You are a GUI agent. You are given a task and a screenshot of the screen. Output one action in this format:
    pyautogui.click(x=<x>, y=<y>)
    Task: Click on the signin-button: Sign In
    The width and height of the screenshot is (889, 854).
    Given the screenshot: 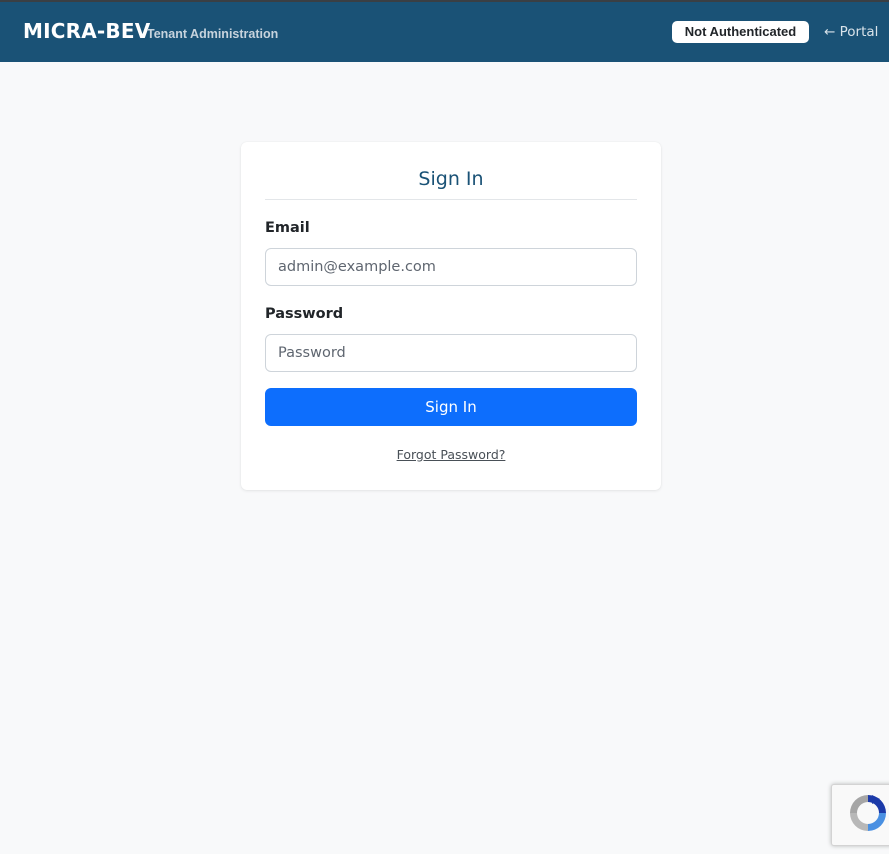 What is the action you would take?
    pyautogui.click(x=451, y=407)
    